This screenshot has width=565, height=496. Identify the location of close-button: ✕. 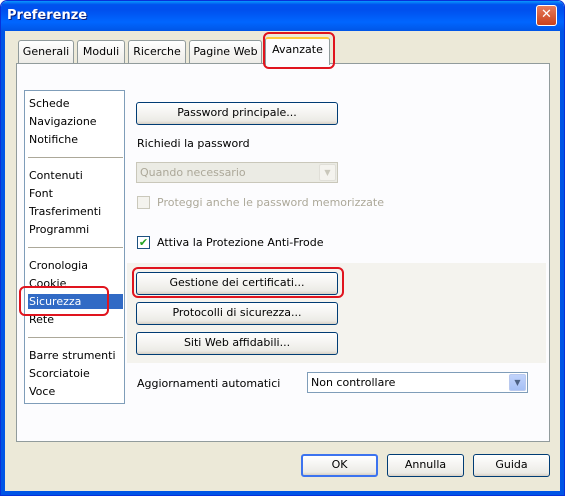
(546, 15).